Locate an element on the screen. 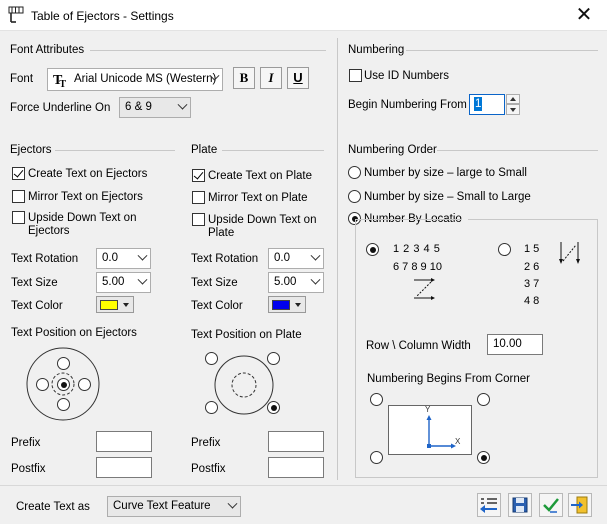  mirror-text-plate-label: Mirror Text on Plate is located at coordinates (258, 198).